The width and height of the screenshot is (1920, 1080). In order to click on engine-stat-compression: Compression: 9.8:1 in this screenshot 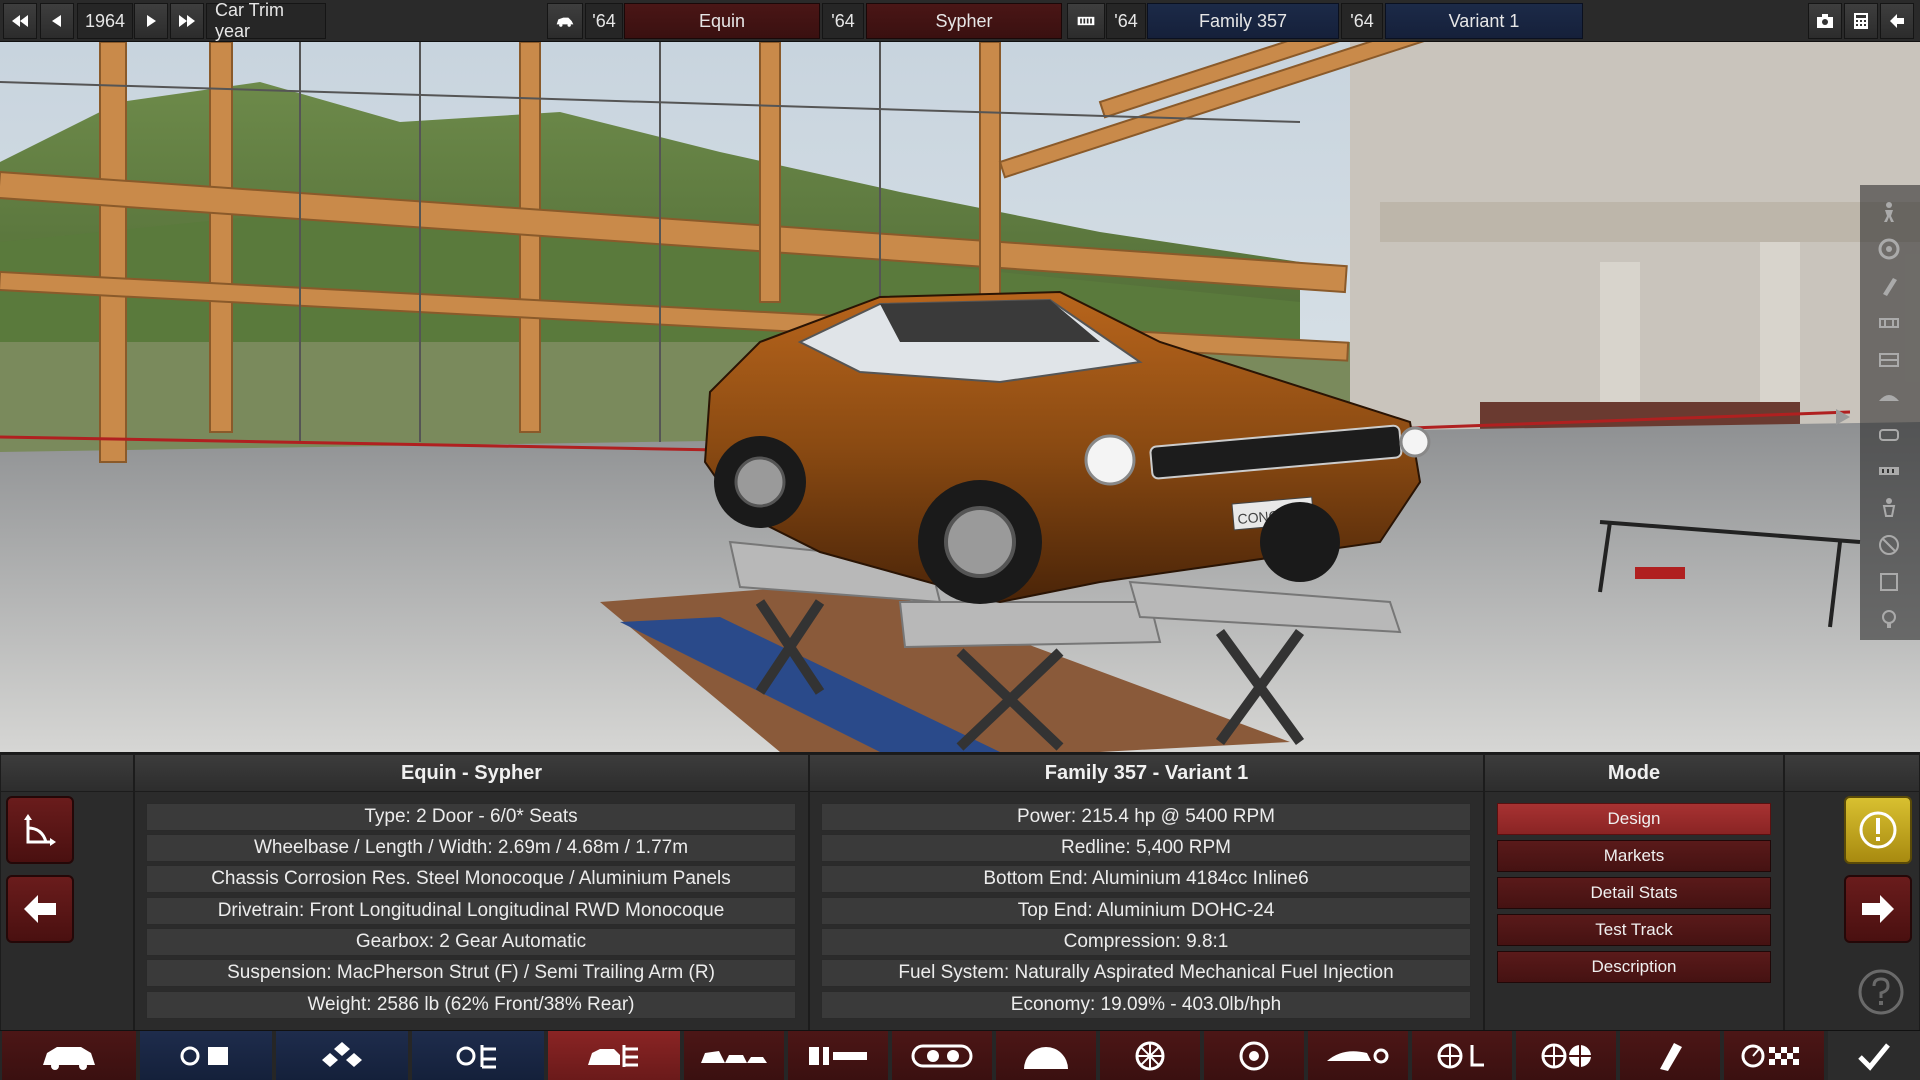, I will do `click(1146, 942)`.